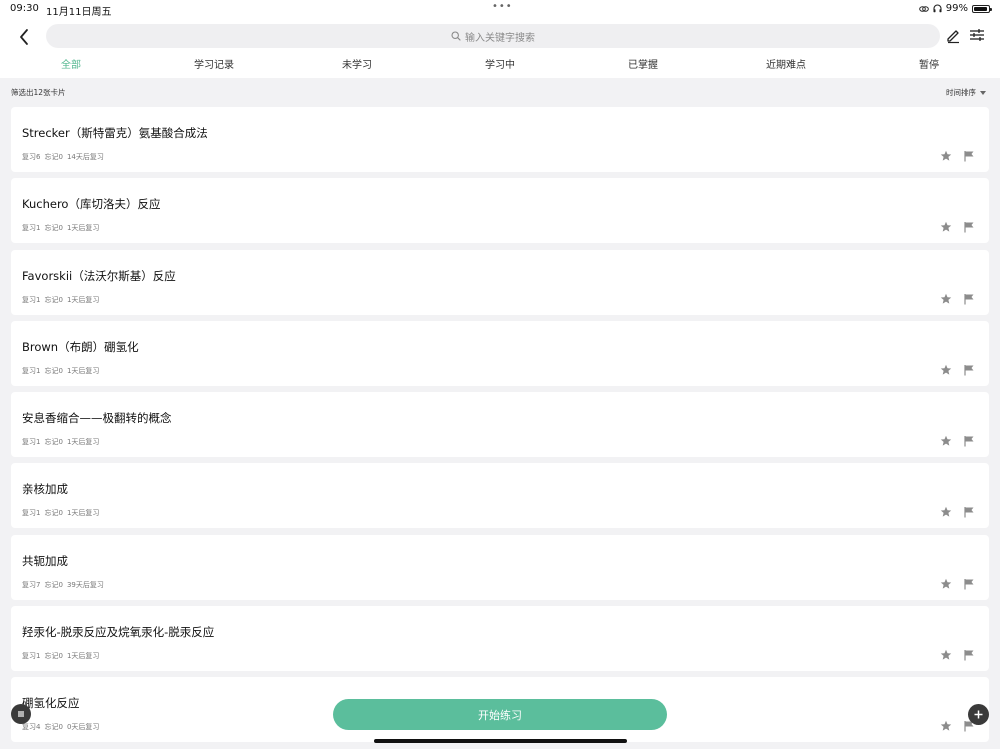  Describe the element at coordinates (79, 12) in the screenshot. I see `status-date: 11月11日周五` at that location.